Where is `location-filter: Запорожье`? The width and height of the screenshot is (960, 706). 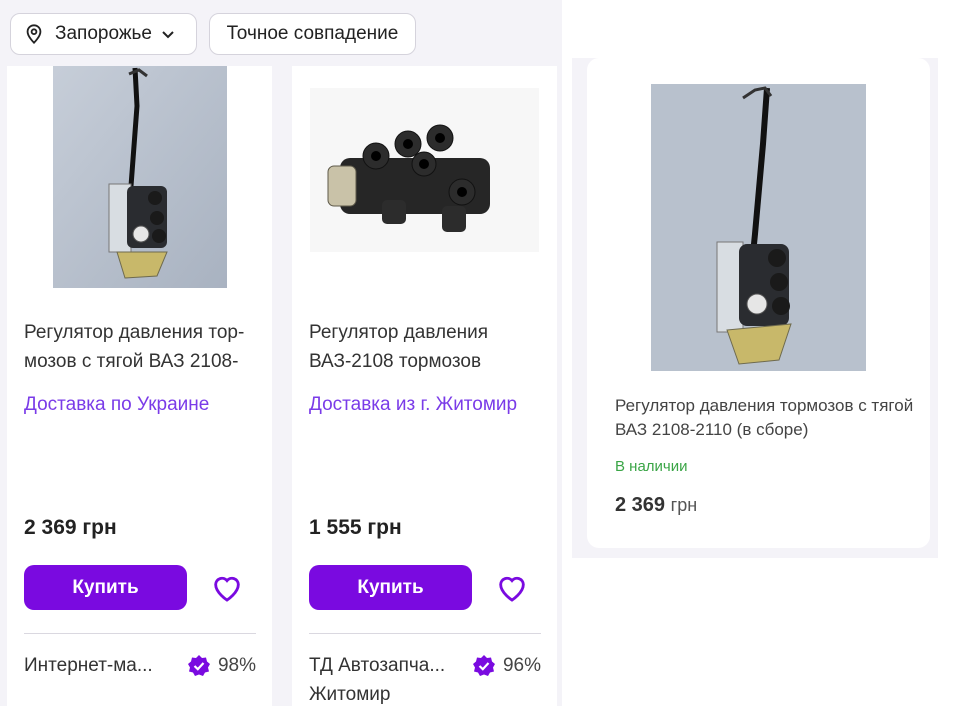
location-filter: Запорожье is located at coordinates (103, 34).